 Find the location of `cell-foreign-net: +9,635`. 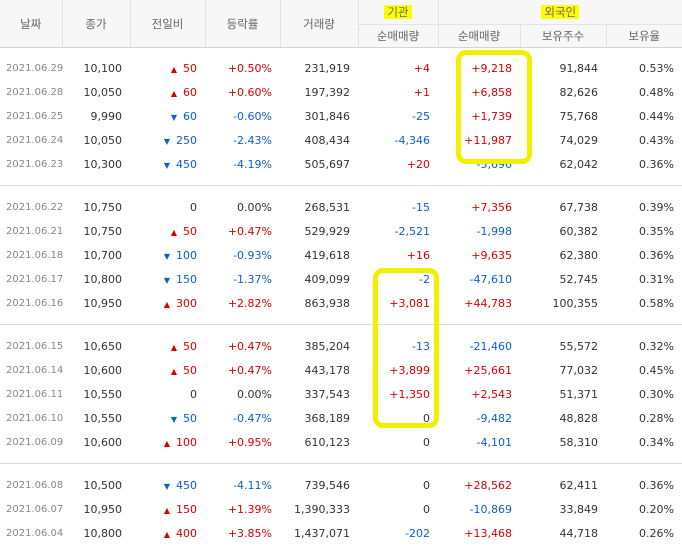

cell-foreign-net: +9,635 is located at coordinates (491, 255).